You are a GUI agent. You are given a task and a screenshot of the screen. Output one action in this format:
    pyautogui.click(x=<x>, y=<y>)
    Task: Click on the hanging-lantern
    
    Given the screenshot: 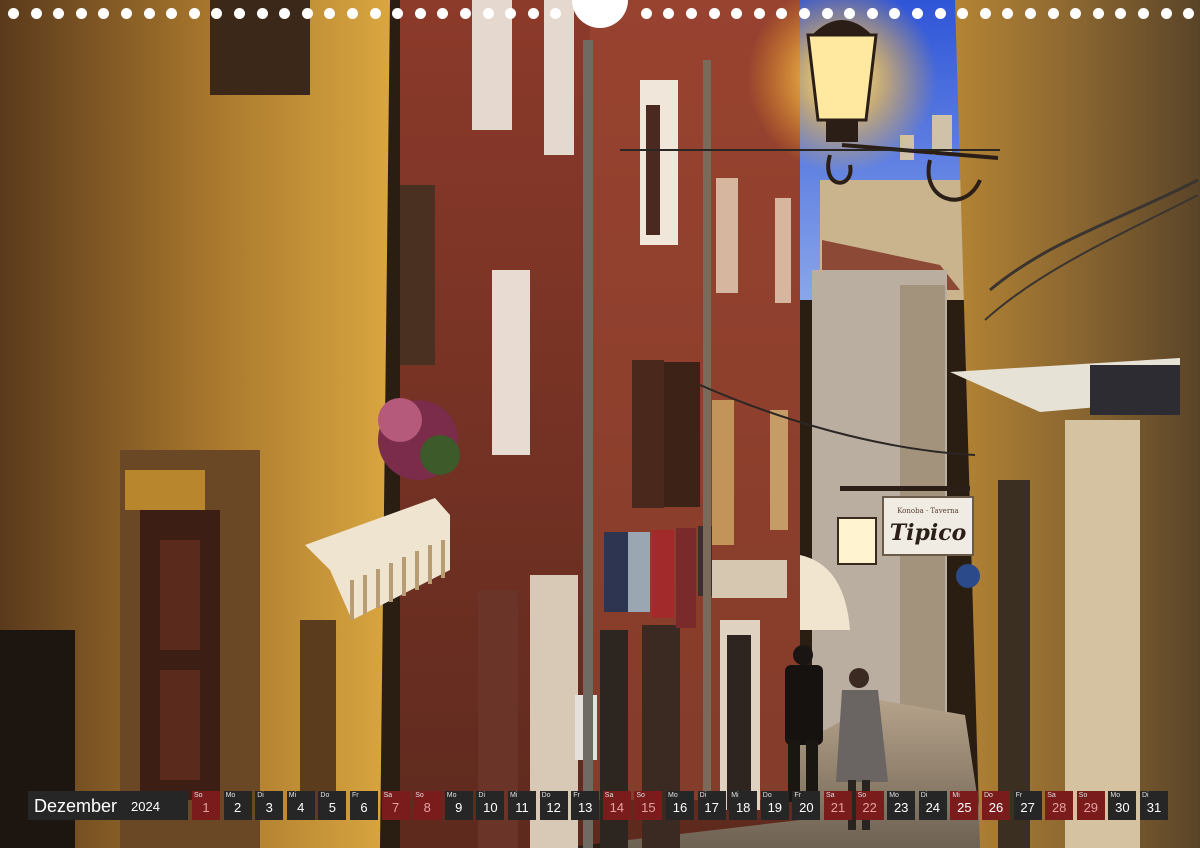 What is the action you would take?
    pyautogui.click(x=857, y=541)
    